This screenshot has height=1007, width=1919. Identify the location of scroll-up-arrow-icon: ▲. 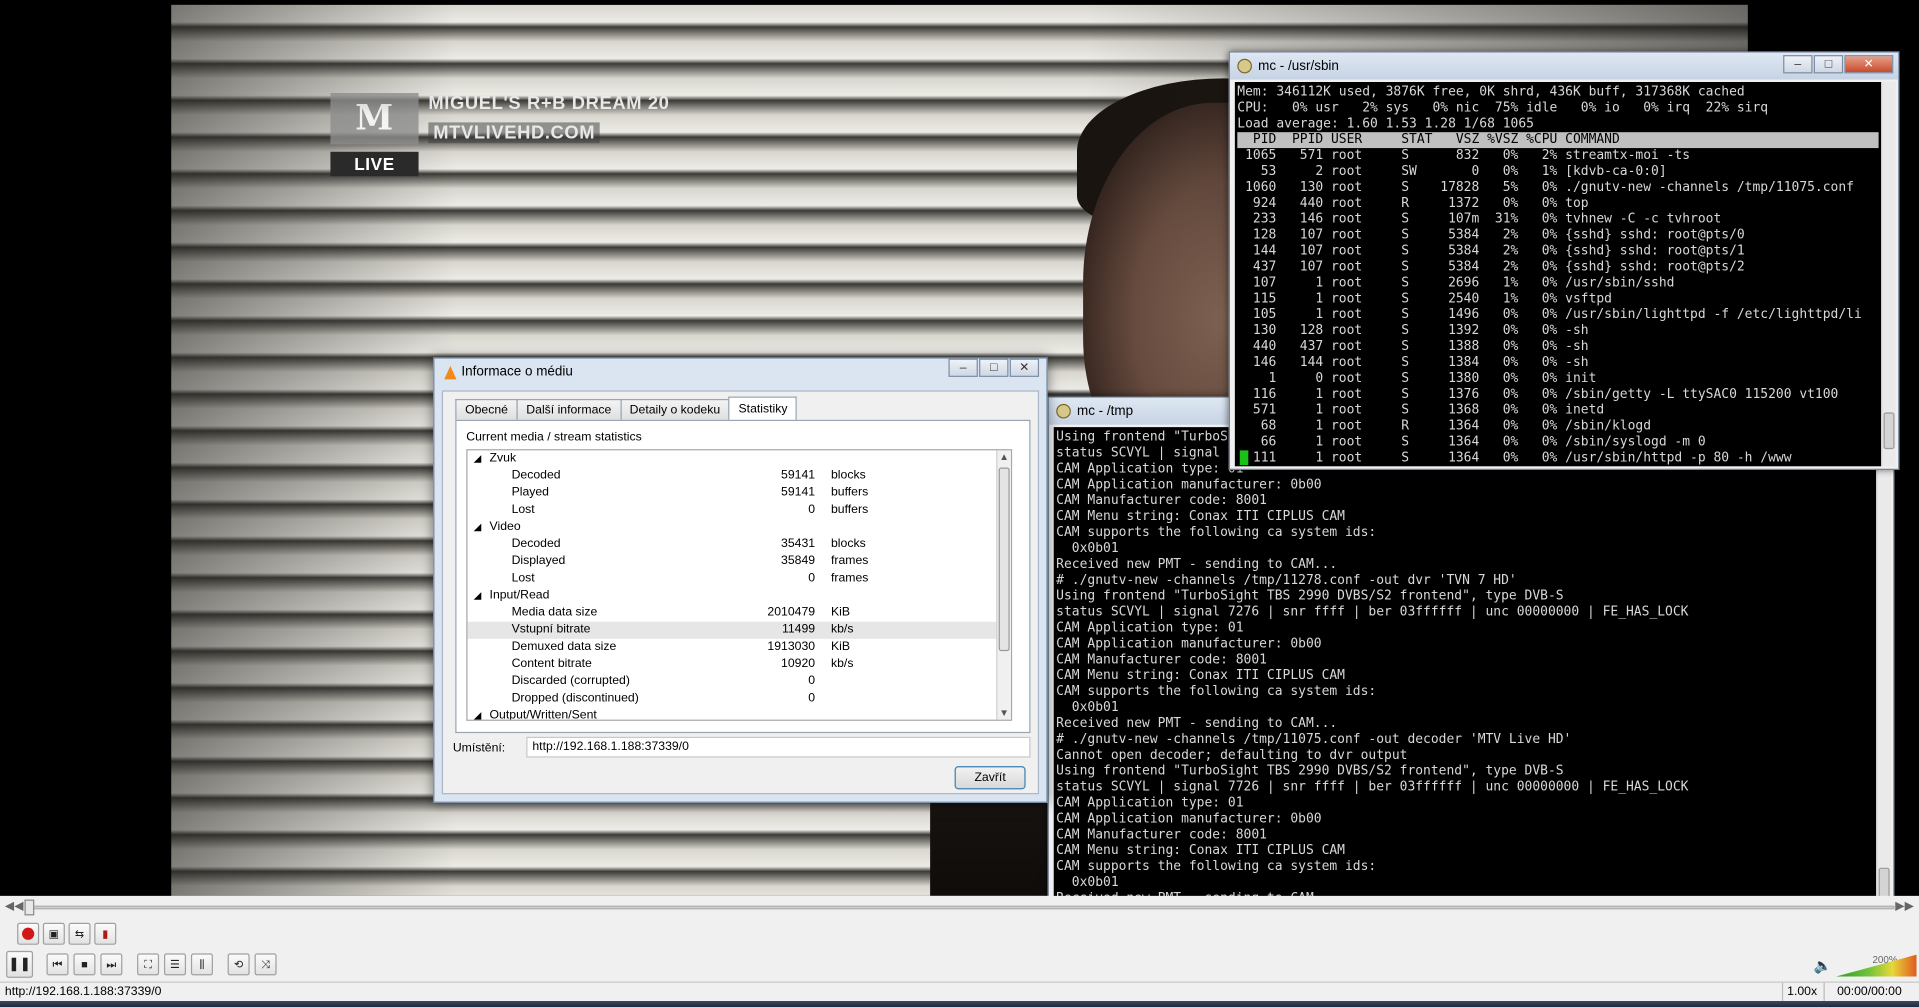
(1003, 457).